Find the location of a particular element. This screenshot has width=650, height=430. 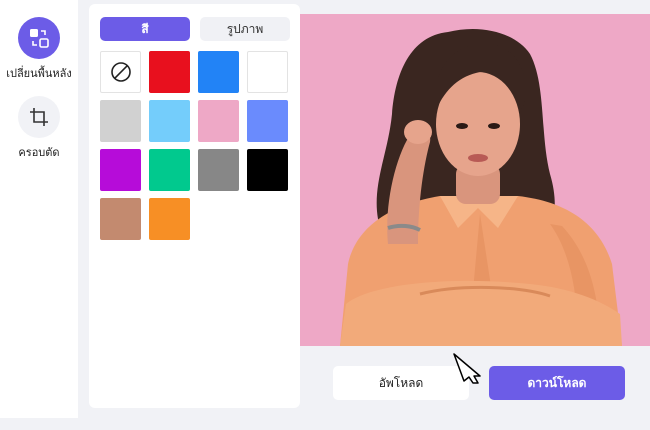

swatch-none is located at coordinates (120, 72).